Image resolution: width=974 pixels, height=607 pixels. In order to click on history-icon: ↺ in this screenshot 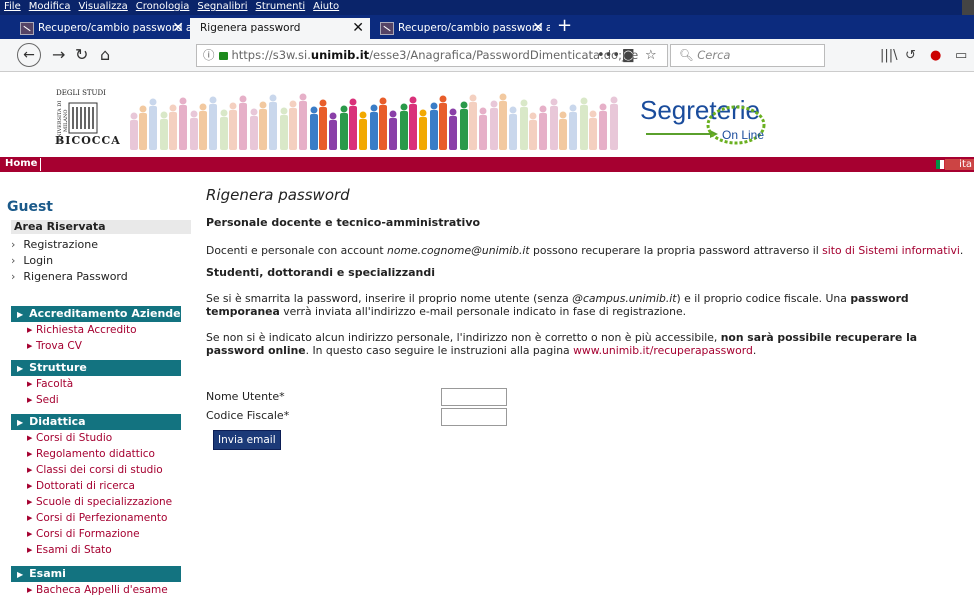, I will do `click(910, 55)`.